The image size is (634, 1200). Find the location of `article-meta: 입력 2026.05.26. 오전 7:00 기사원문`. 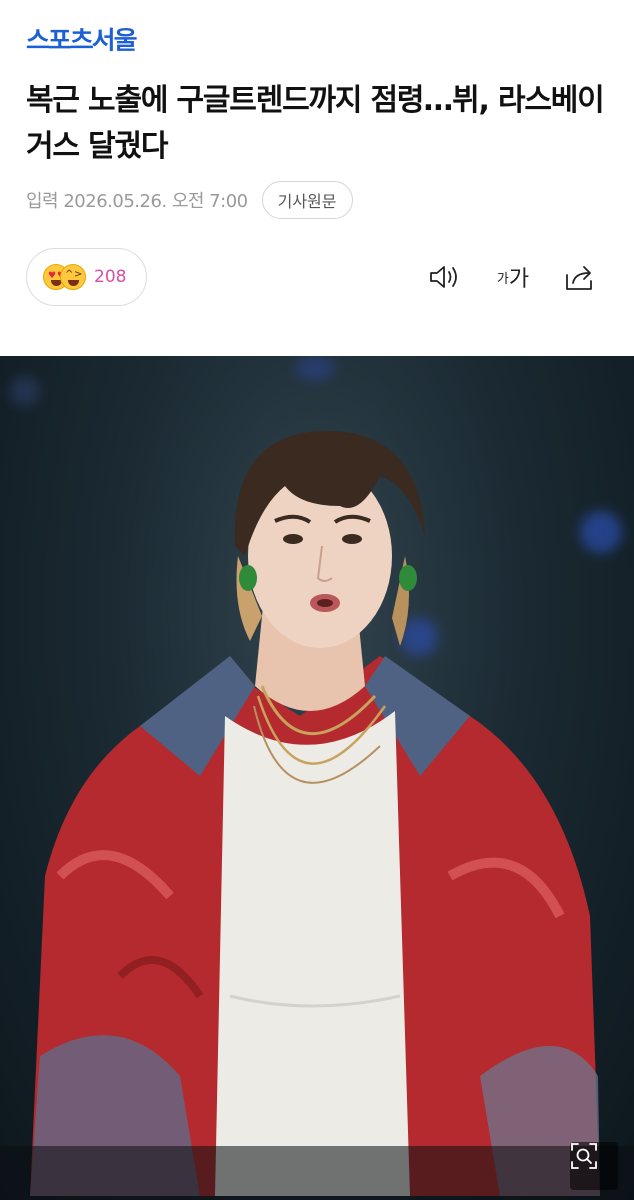

article-meta: 입력 2026.05.26. 오전 7:00 기사원문 is located at coordinates (189, 200).